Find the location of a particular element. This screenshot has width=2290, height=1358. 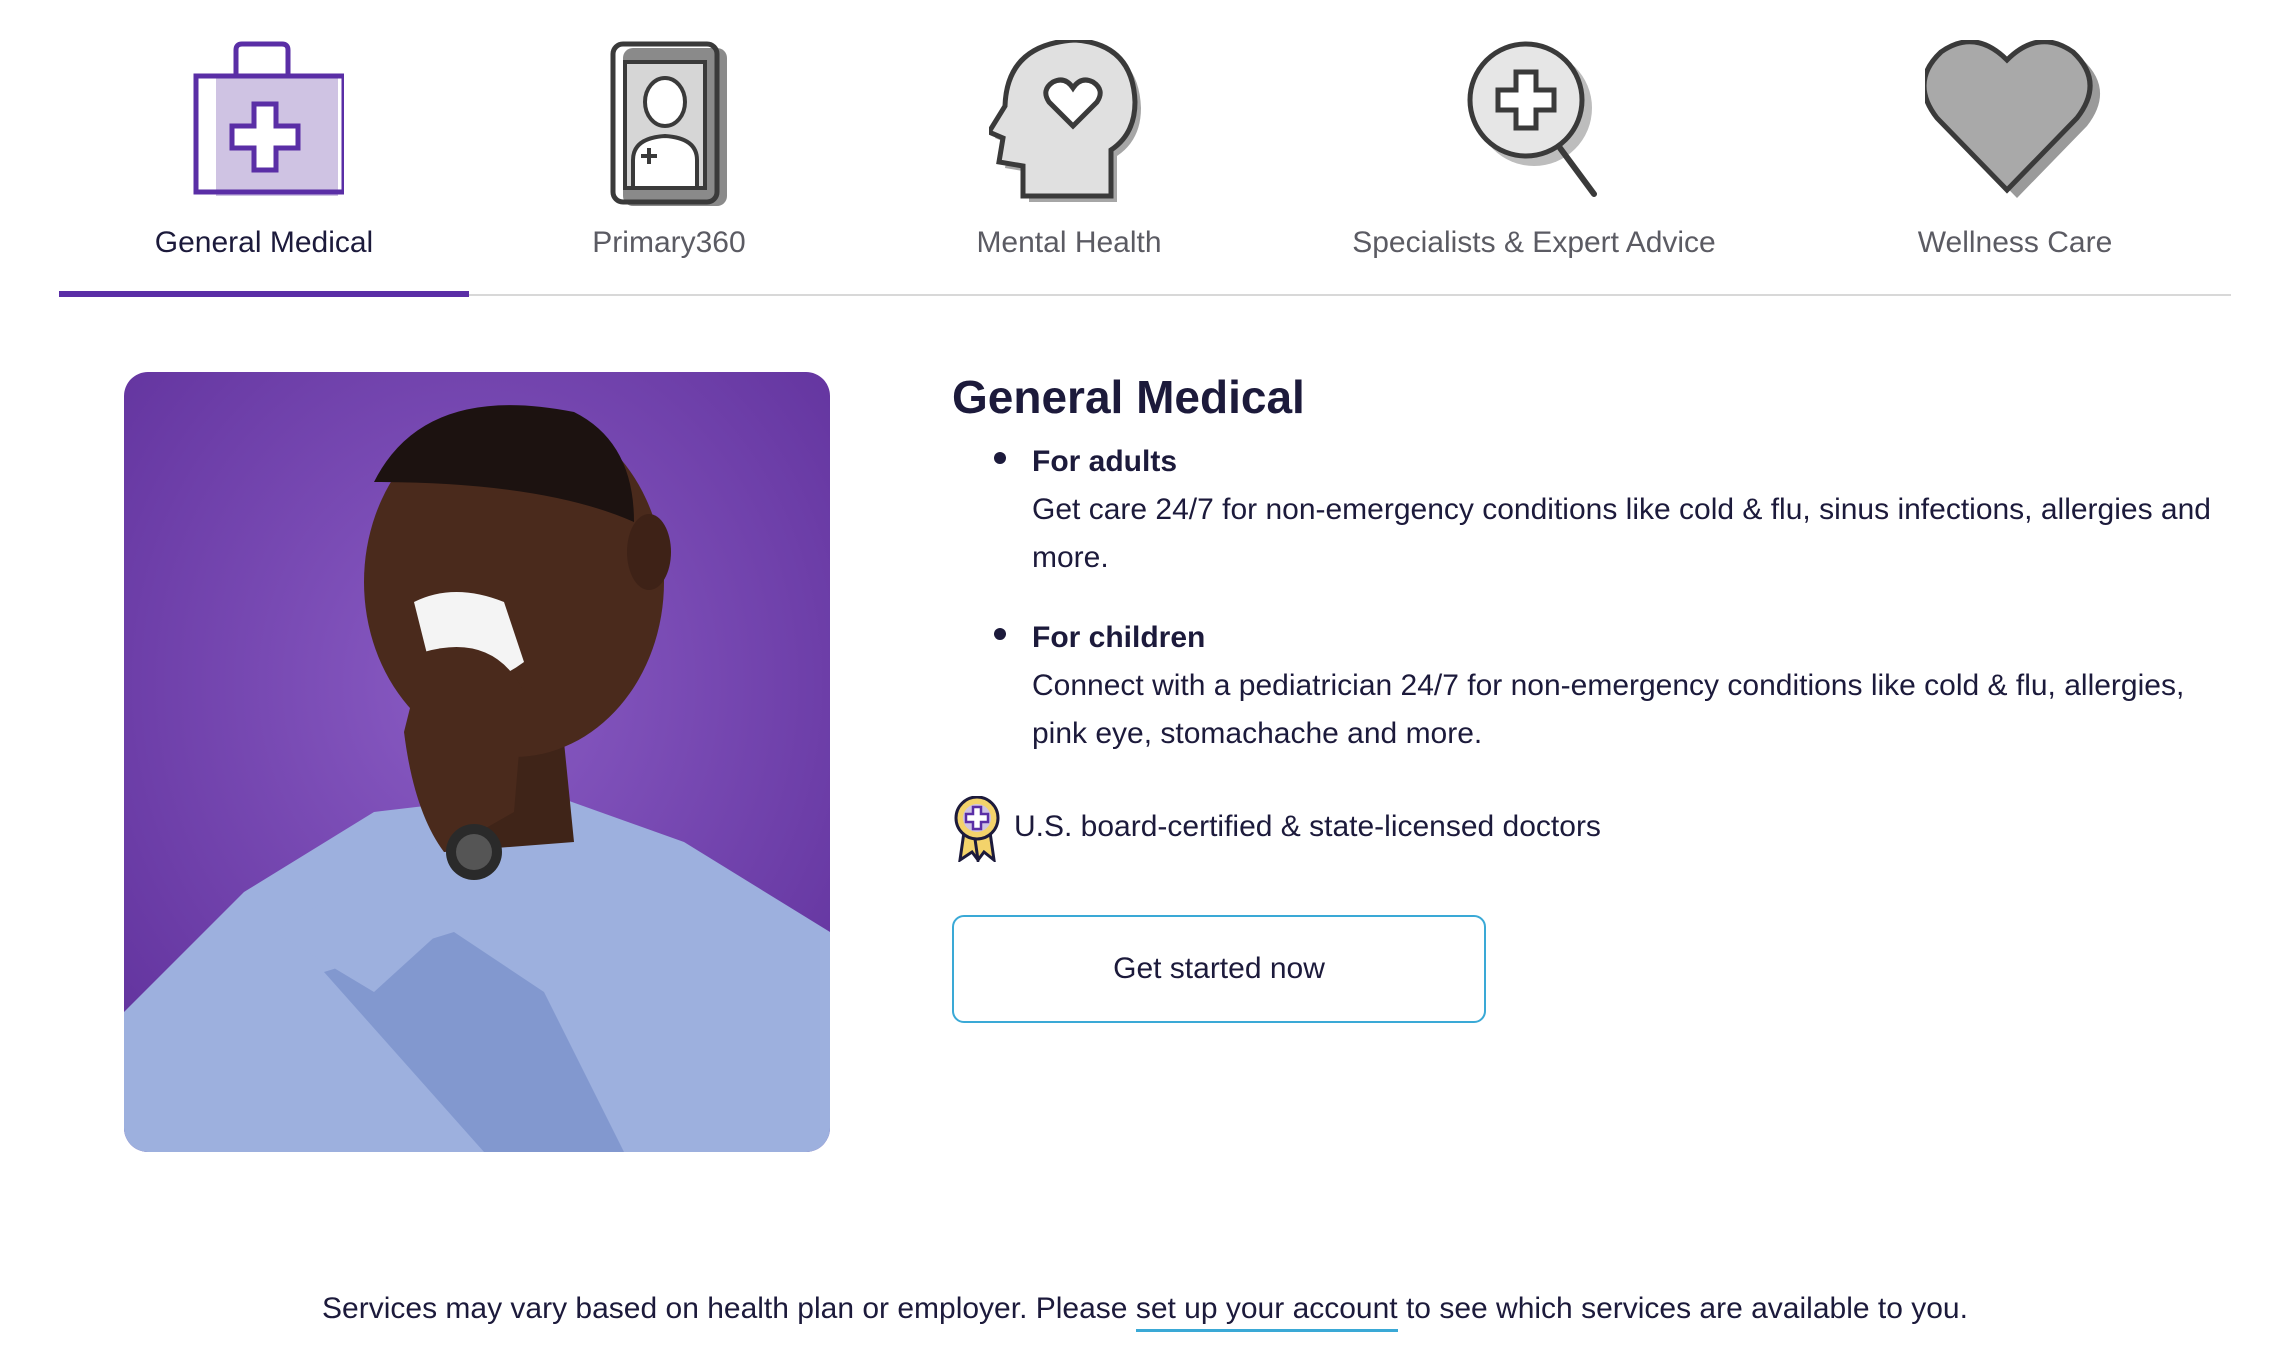

head-heart-icon is located at coordinates (1067, 126).